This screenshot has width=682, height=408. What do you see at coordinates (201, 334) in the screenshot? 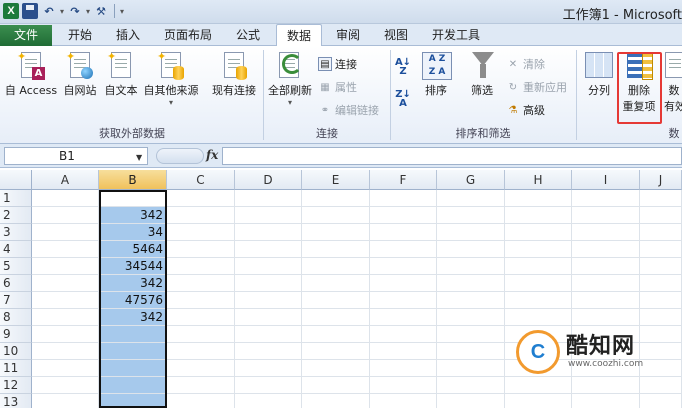
I see `cell-c9` at bounding box center [201, 334].